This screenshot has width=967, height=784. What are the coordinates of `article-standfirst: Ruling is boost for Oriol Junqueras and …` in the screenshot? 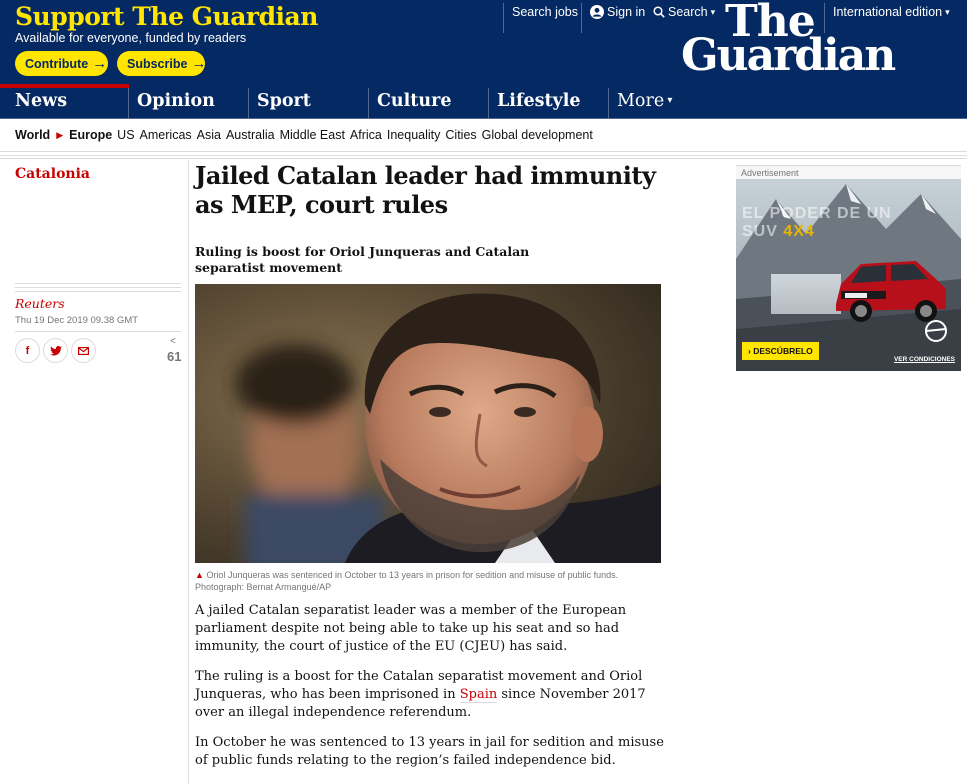 It's located at (362, 259).